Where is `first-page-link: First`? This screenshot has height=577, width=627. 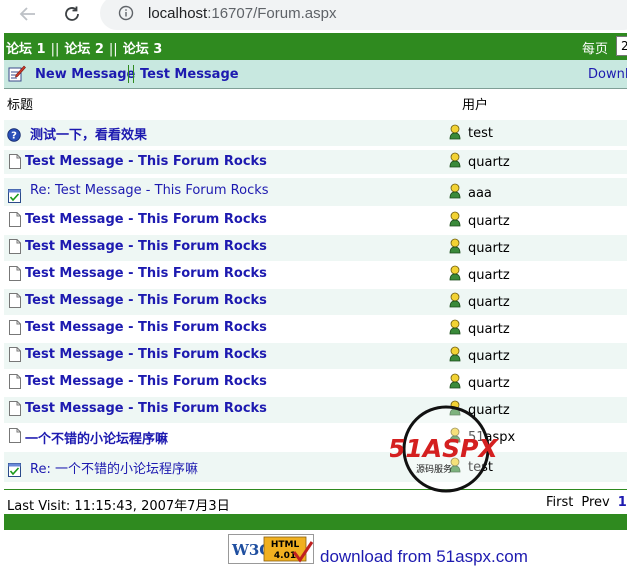
first-page-link: First is located at coordinates (559, 502).